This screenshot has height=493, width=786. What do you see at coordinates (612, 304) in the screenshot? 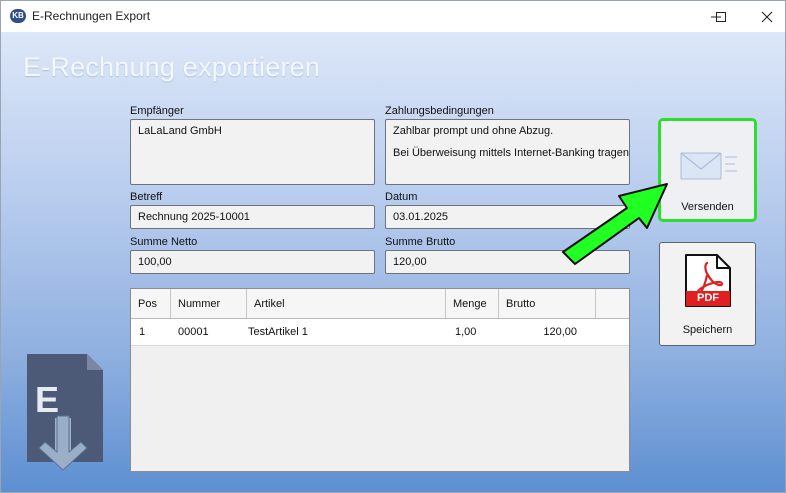
I see `column-header-filler` at bounding box center [612, 304].